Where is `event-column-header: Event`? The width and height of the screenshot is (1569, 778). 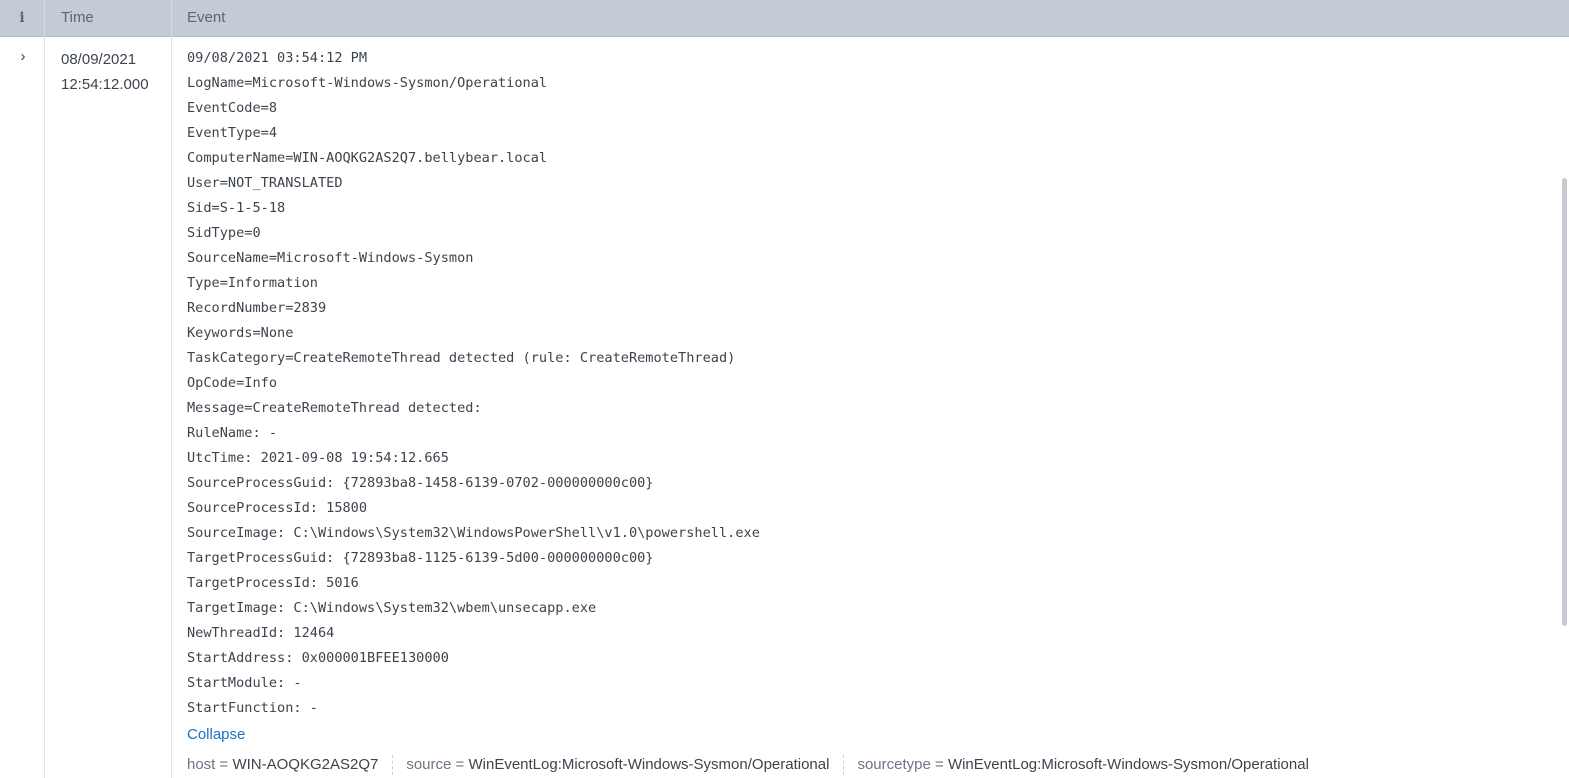 event-column-header: Event is located at coordinates (206, 18).